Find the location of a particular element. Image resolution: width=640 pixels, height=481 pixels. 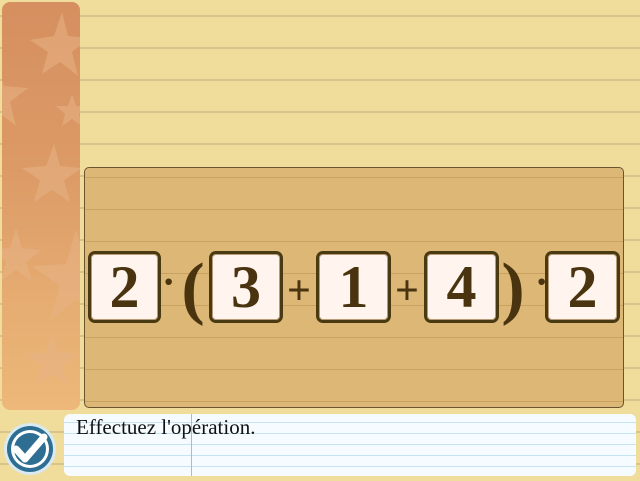

sidebar-decoration is located at coordinates (41, 206).